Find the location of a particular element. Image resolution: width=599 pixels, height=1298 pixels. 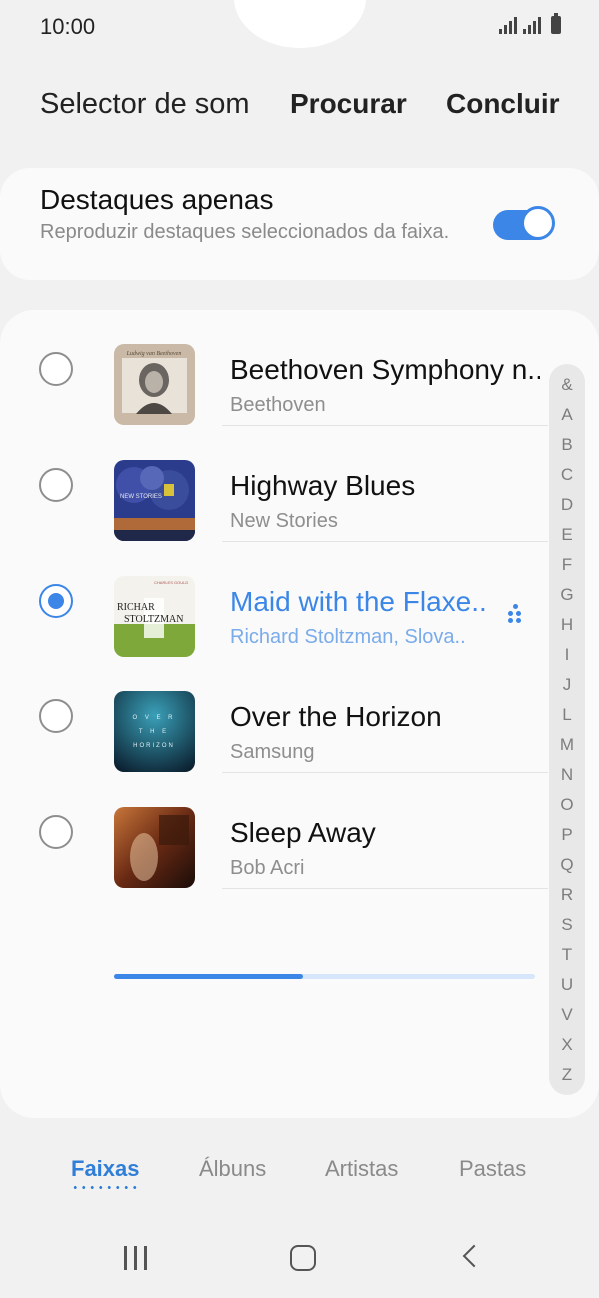

tab-folders: Pastas is located at coordinates (492, 1169).